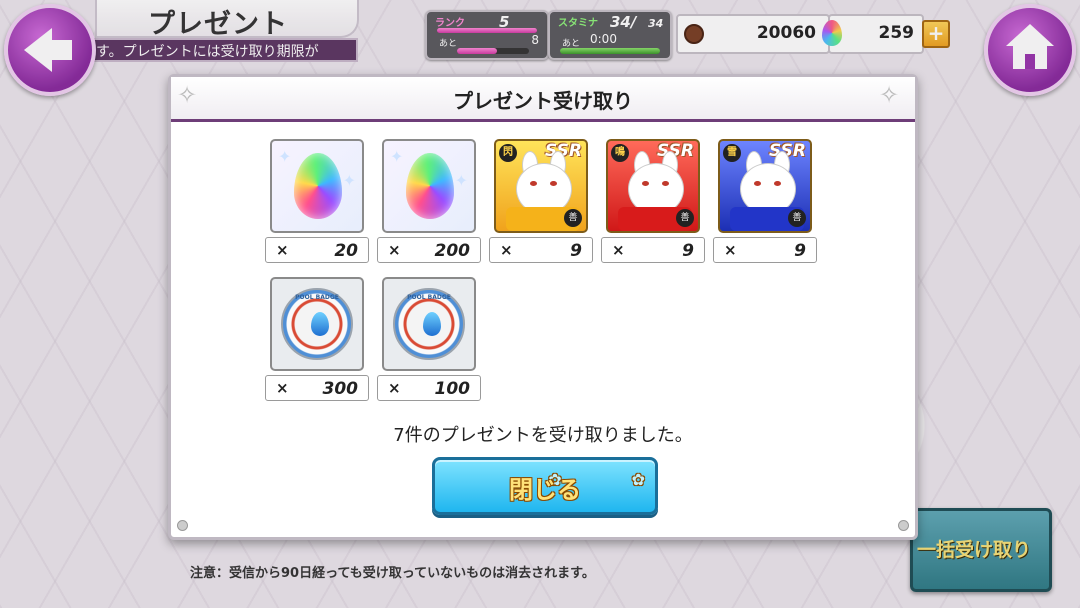  Describe the element at coordinates (638, 479) in the screenshot. I see `flower-icon: ✿` at that location.